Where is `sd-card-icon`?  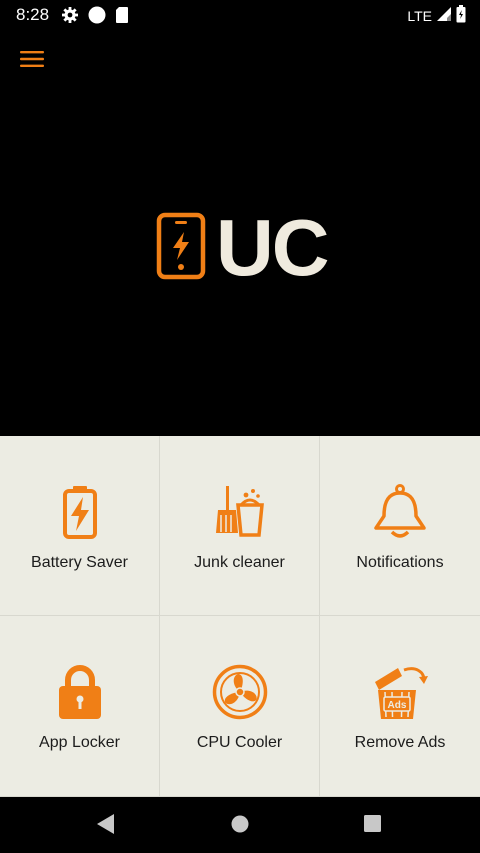
sd-card-icon is located at coordinates (122, 17).